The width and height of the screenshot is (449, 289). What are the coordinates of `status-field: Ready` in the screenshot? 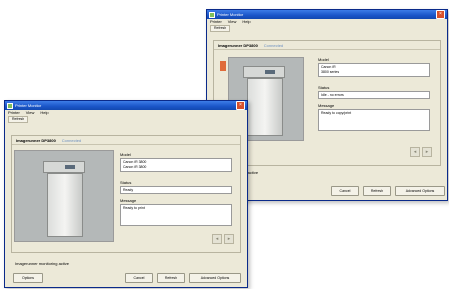 It's located at (176, 190).